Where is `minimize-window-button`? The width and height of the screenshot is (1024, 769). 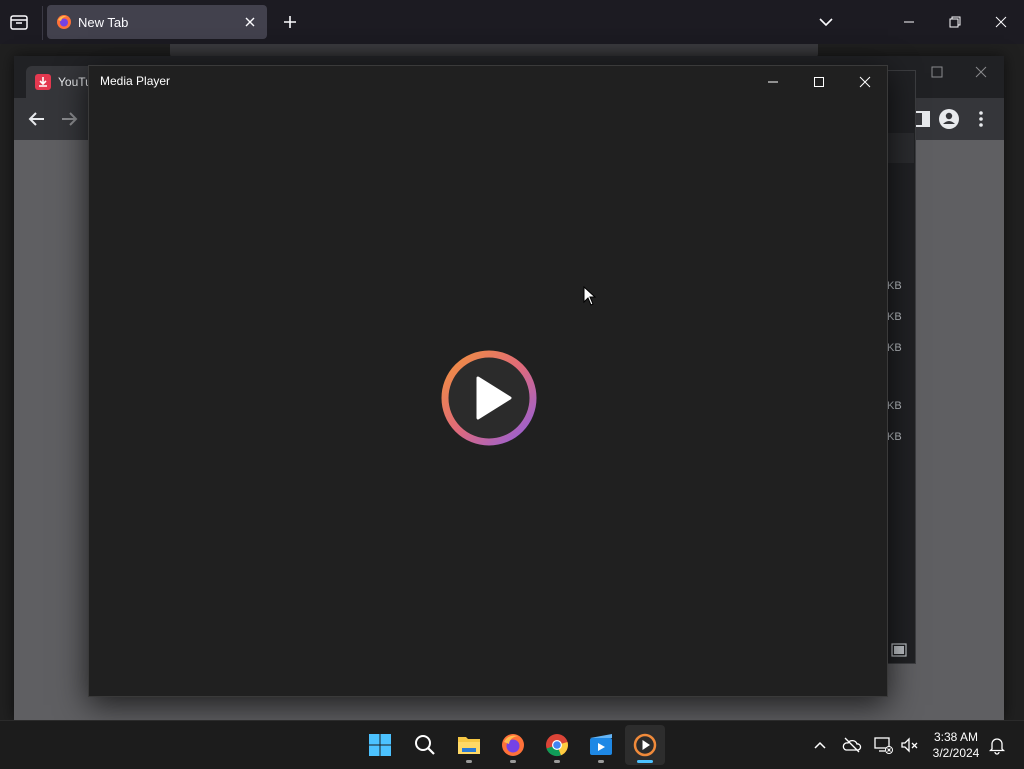
minimize-window-button is located at coordinates (909, 22).